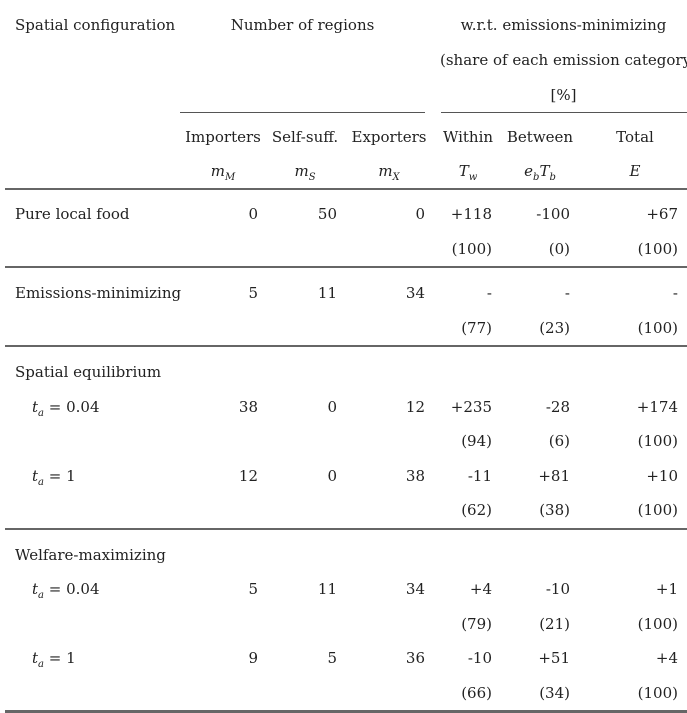 The width and height of the screenshot is (687, 713). I want to click on header-rule, so click(346, 189).